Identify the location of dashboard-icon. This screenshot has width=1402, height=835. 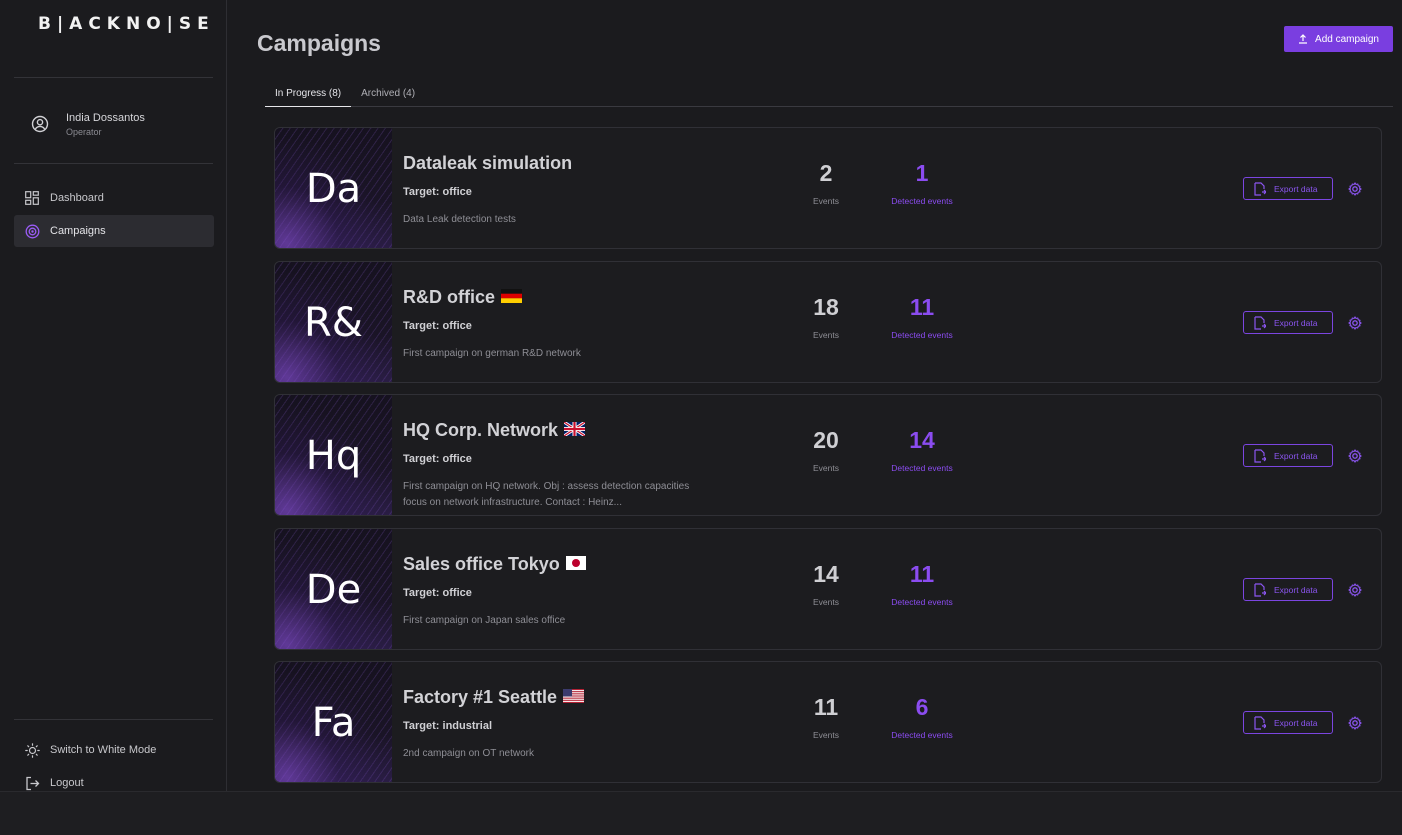
(32, 198).